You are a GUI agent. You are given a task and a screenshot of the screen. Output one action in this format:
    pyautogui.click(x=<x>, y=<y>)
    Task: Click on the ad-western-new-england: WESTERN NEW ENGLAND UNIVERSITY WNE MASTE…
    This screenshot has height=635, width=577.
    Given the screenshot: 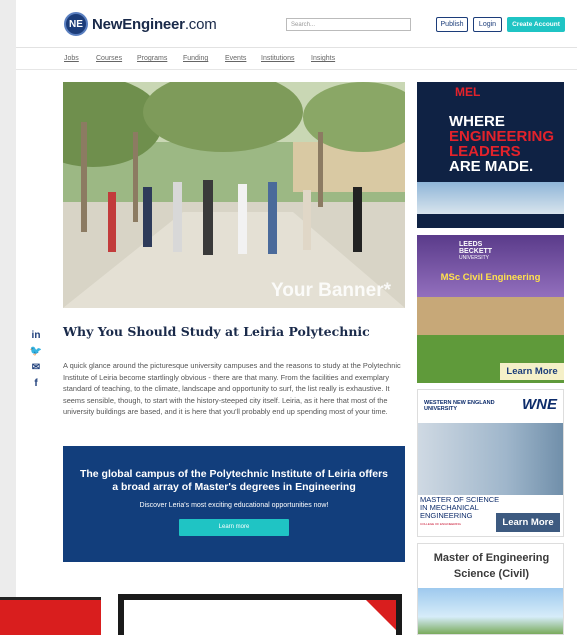 What is the action you would take?
    pyautogui.click(x=490, y=463)
    